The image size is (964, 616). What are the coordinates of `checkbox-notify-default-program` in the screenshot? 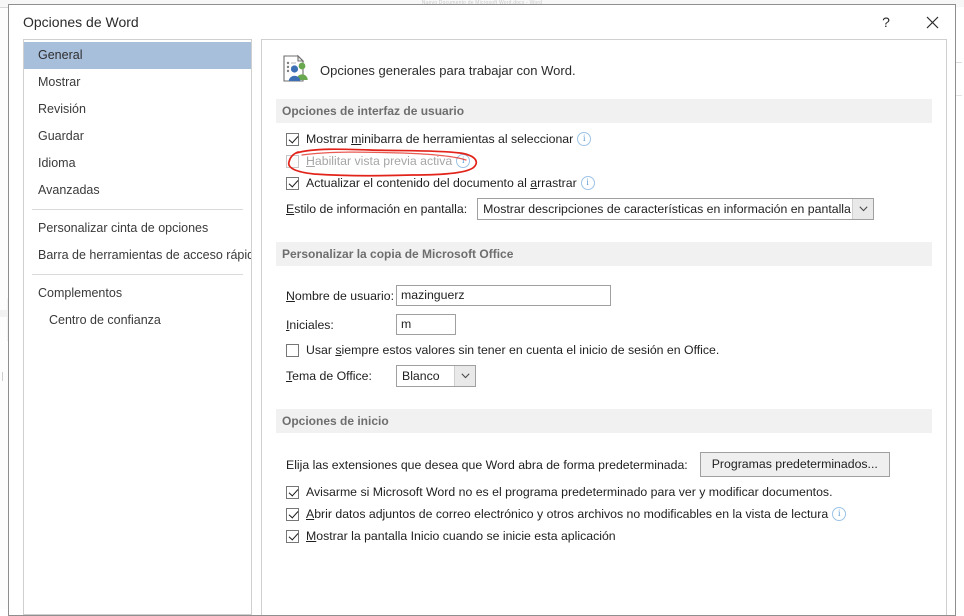 It's located at (292, 492).